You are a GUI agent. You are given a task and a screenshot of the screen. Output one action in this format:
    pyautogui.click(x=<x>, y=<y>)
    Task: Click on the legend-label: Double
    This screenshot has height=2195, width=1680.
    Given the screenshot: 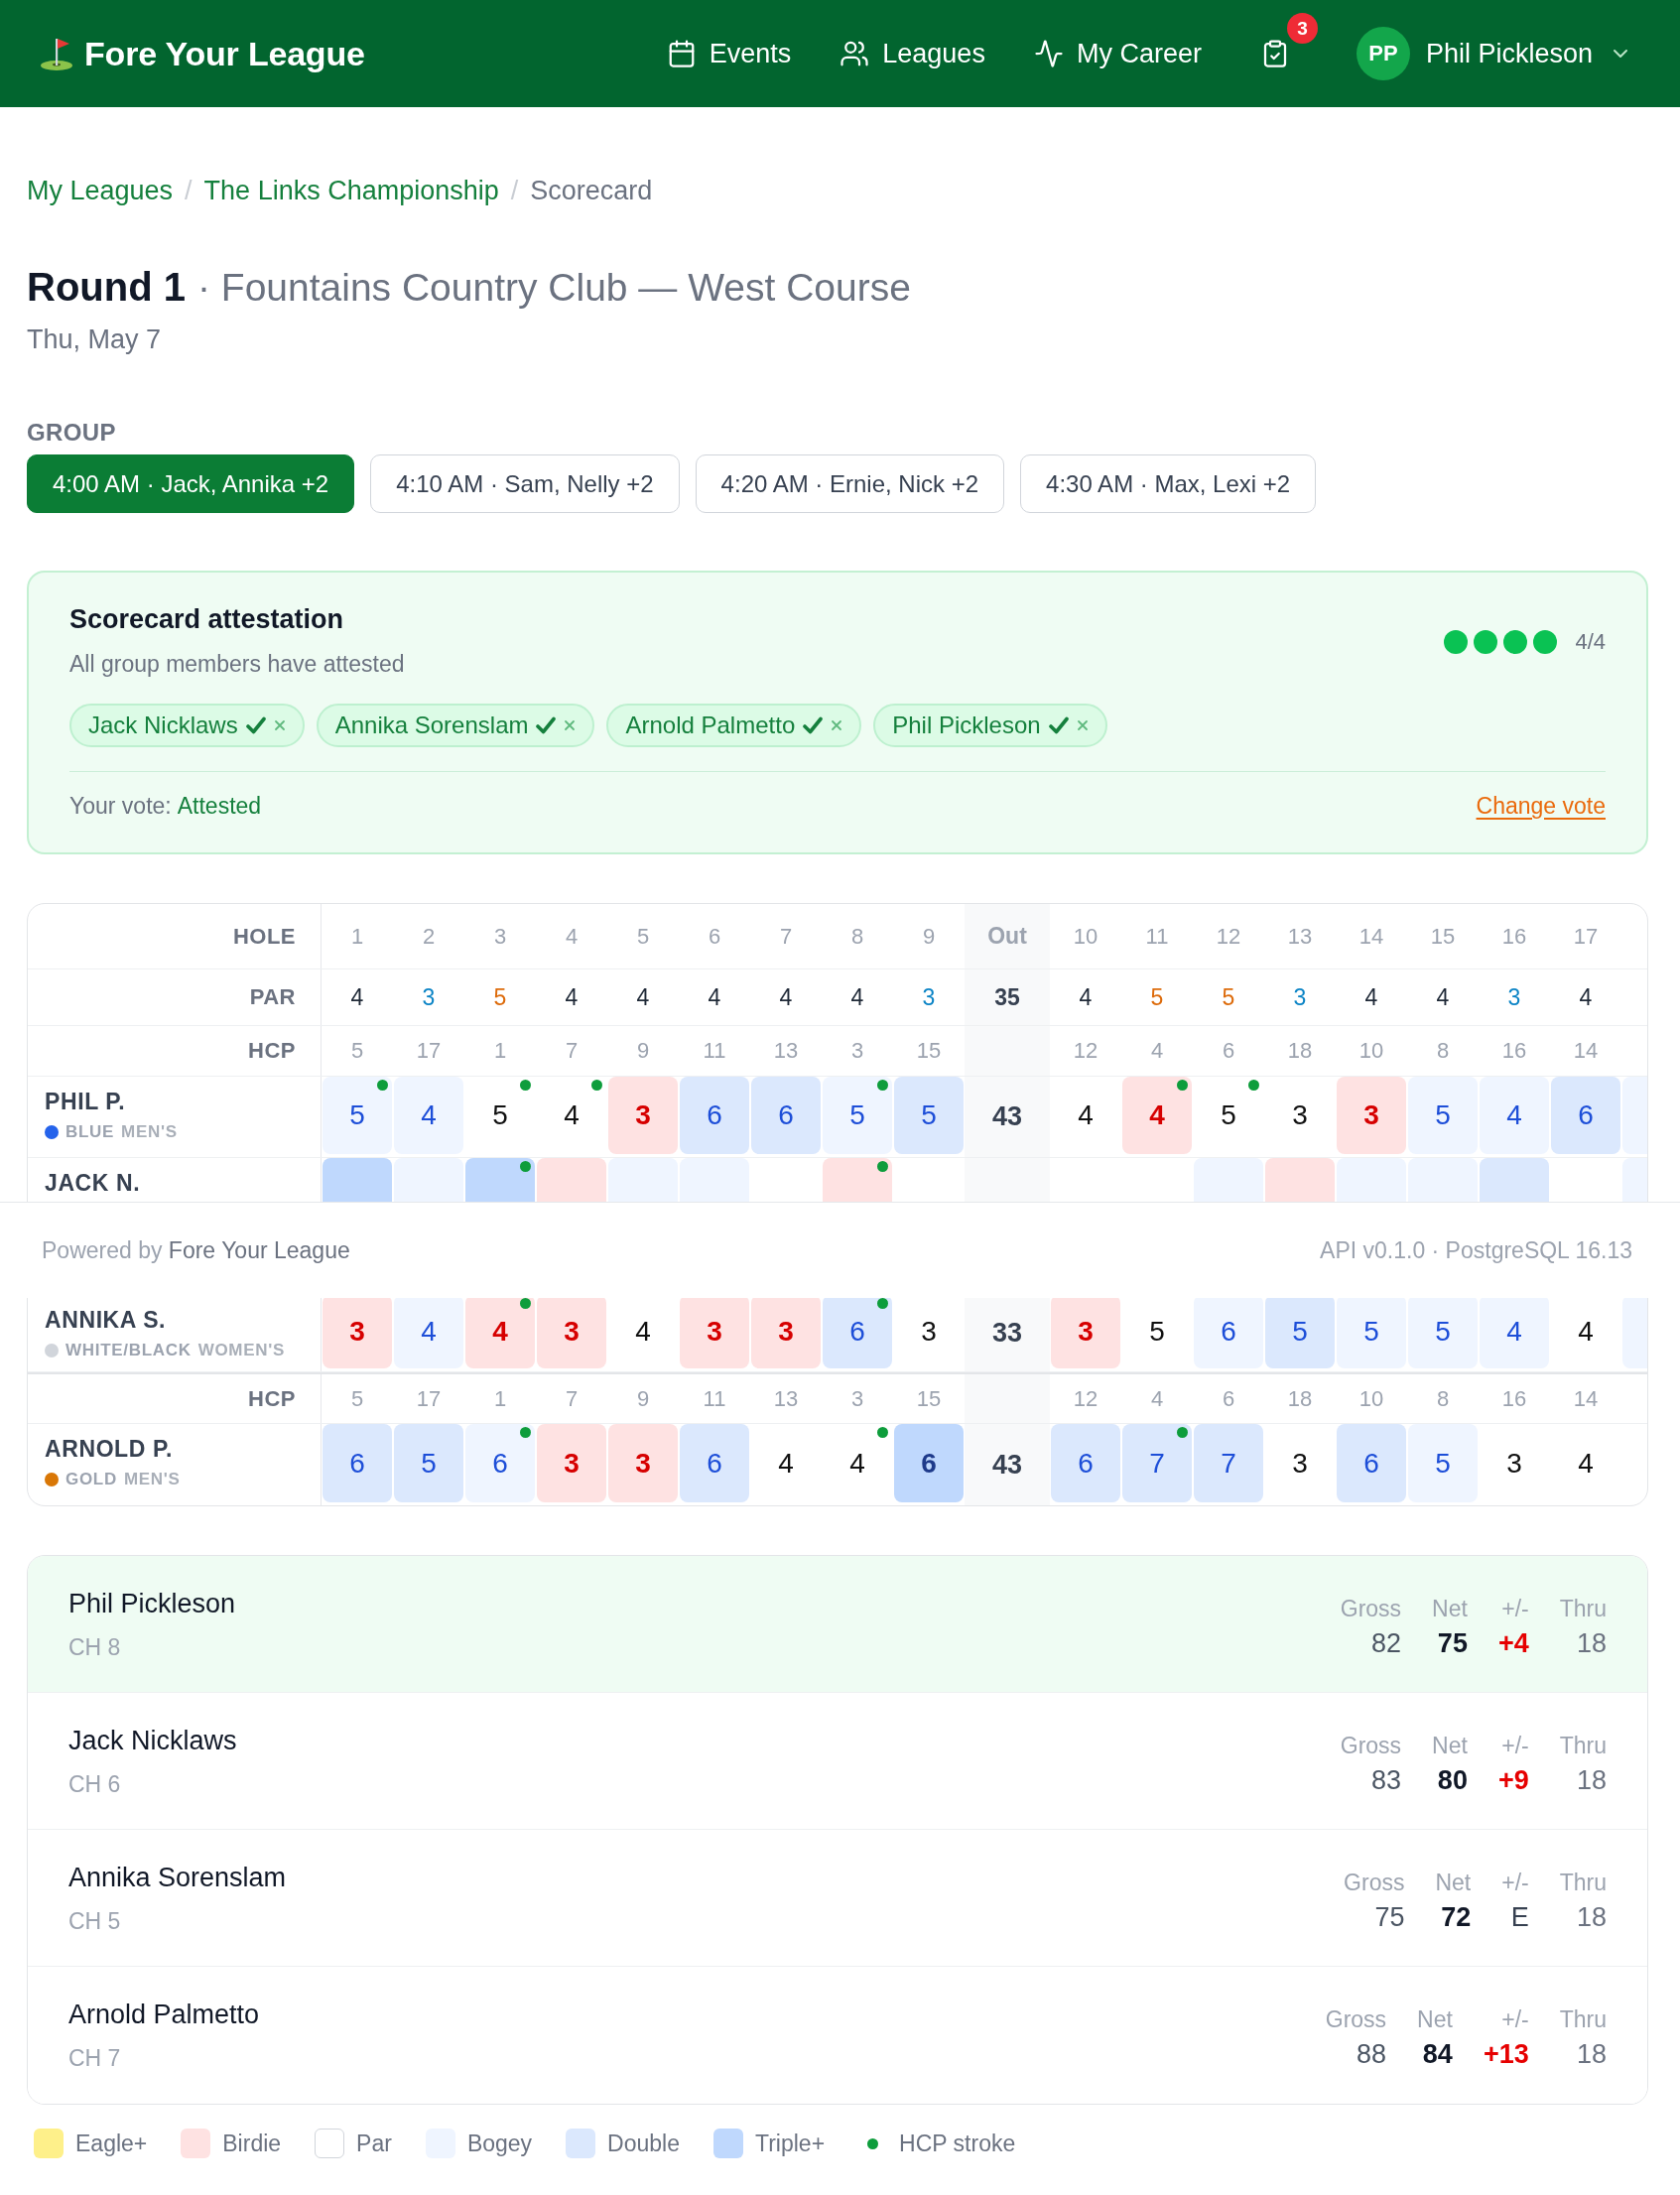 What is the action you would take?
    pyautogui.click(x=643, y=2143)
    